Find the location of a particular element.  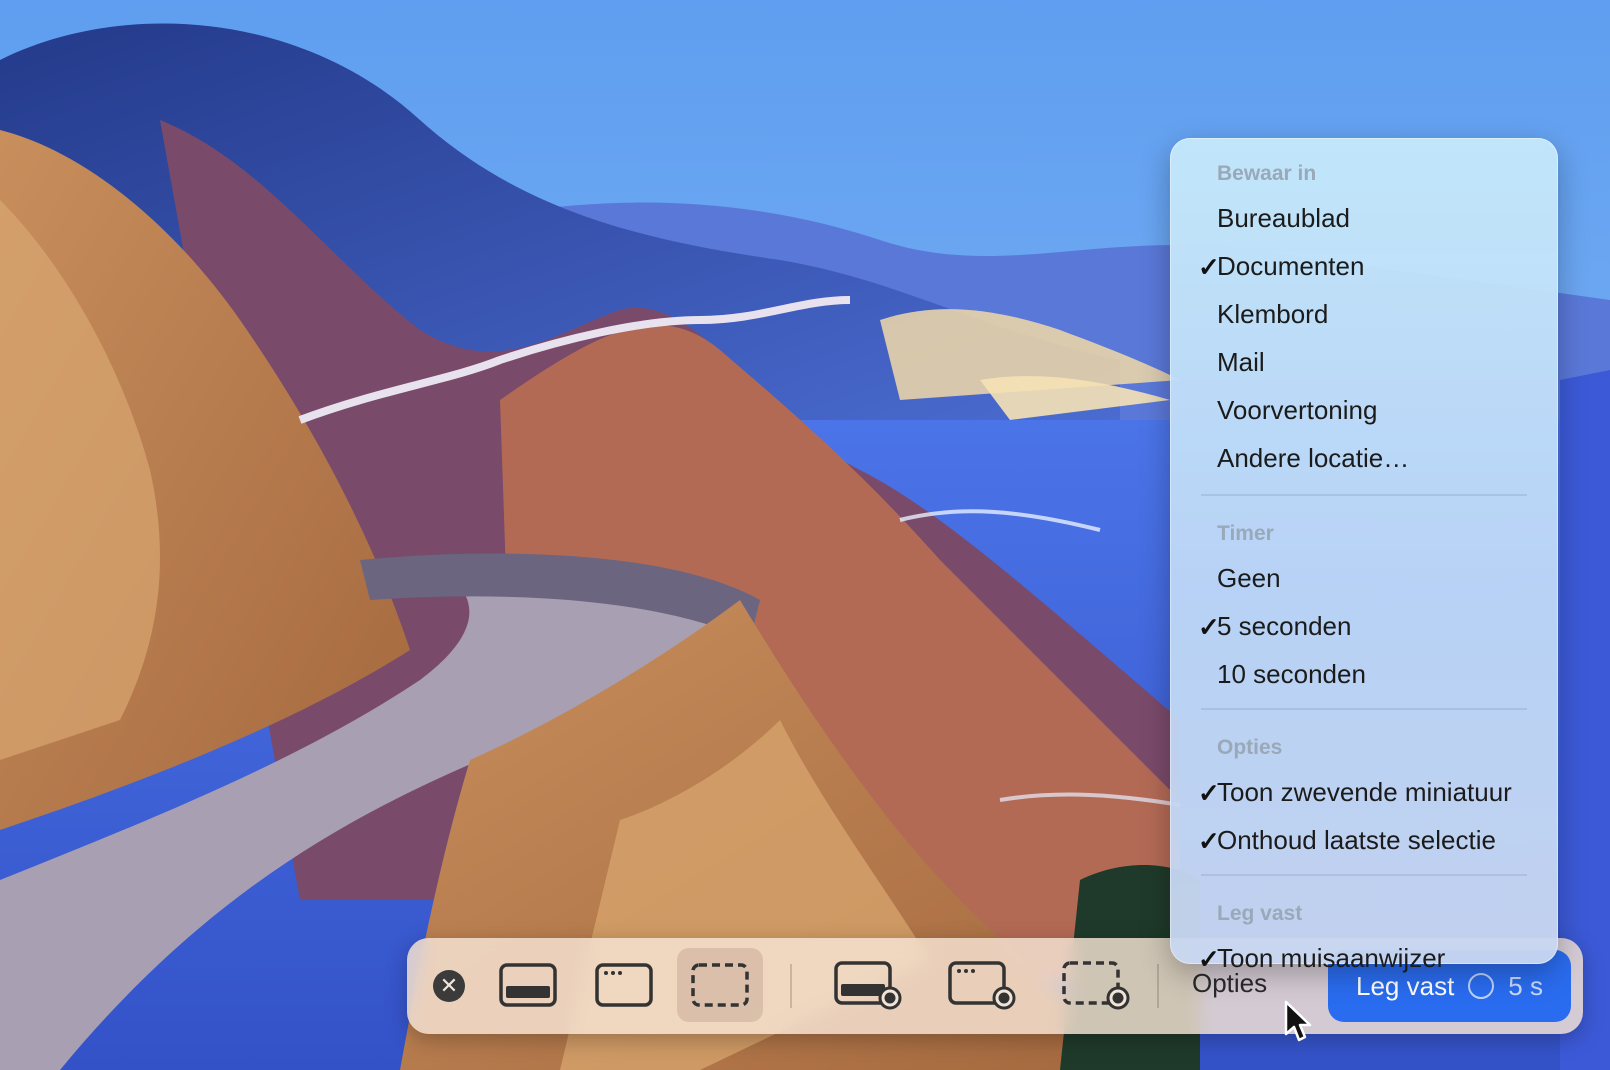

menu-item-label: Toon zwevende miniatuur is located at coordinates (1364, 792).